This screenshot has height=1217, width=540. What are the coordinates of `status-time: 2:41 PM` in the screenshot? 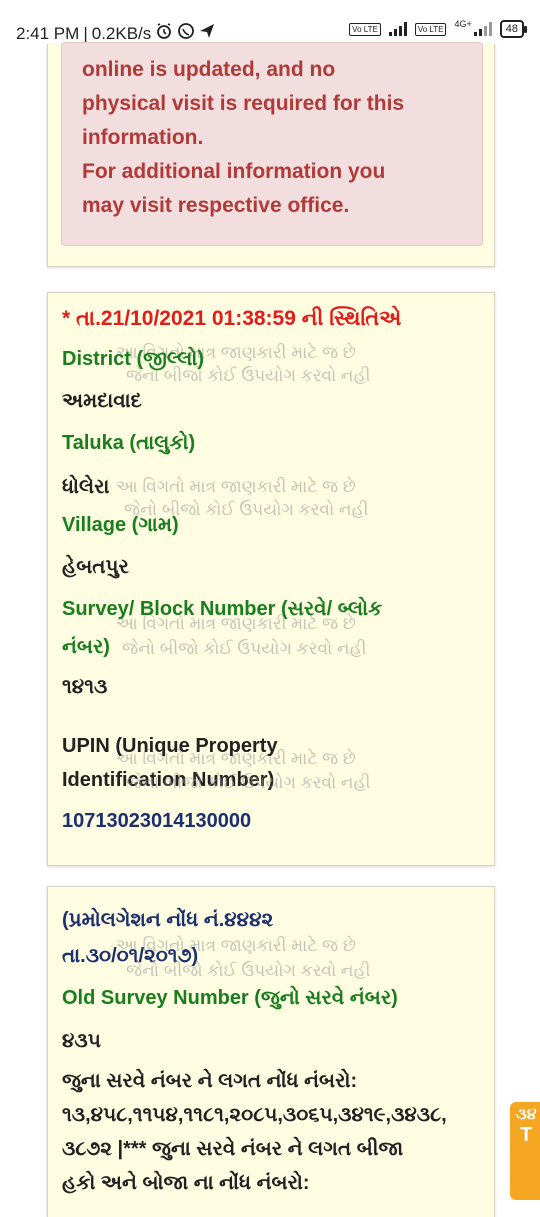 It's located at (48, 33).